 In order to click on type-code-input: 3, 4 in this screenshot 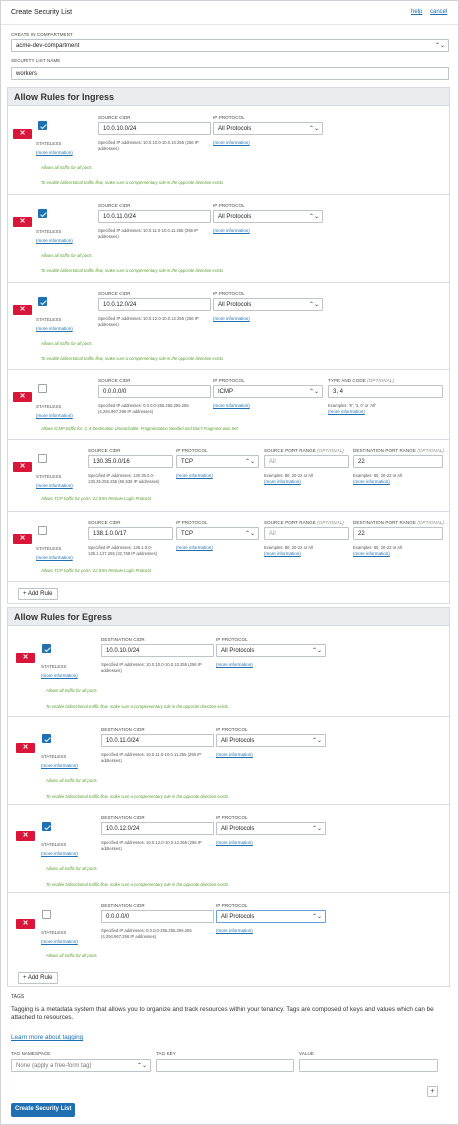, I will do `click(385, 391)`.